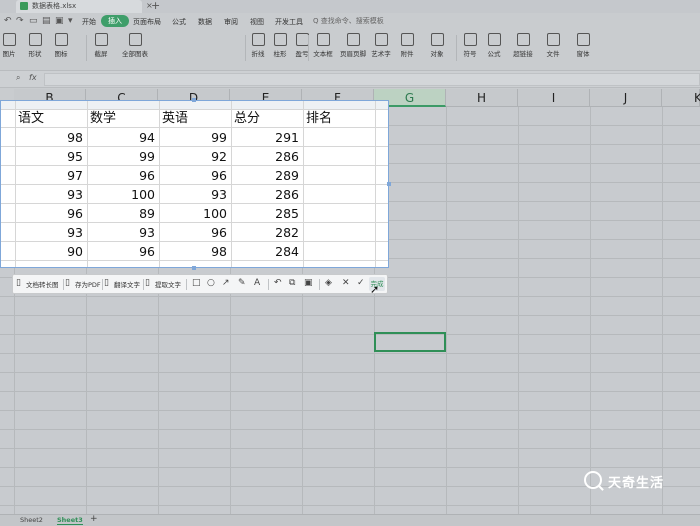 The width and height of the screenshot is (700, 526). What do you see at coordinates (292, 283) in the screenshot?
I see `copy-icon: ⧉` at bounding box center [292, 283].